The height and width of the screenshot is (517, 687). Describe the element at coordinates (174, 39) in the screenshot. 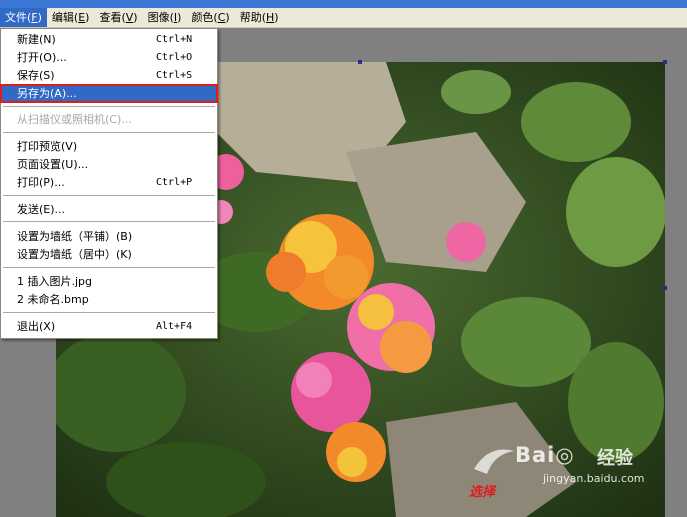

I see `menu-item-new-shortcut: Ctrl+N` at that location.